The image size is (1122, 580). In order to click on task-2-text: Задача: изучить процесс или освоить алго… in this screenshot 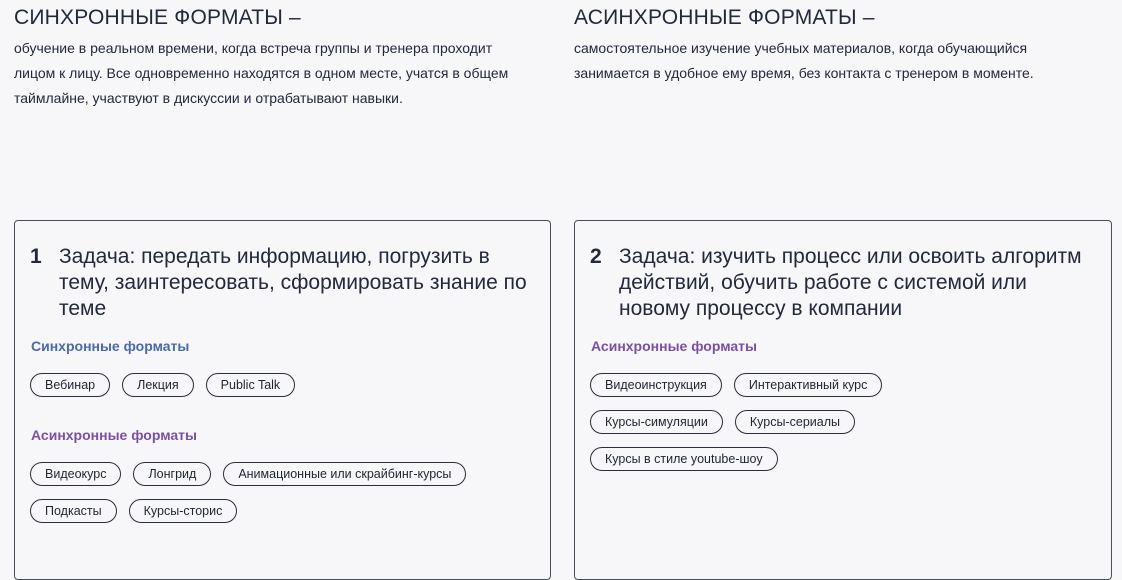, I will do `click(850, 282)`.